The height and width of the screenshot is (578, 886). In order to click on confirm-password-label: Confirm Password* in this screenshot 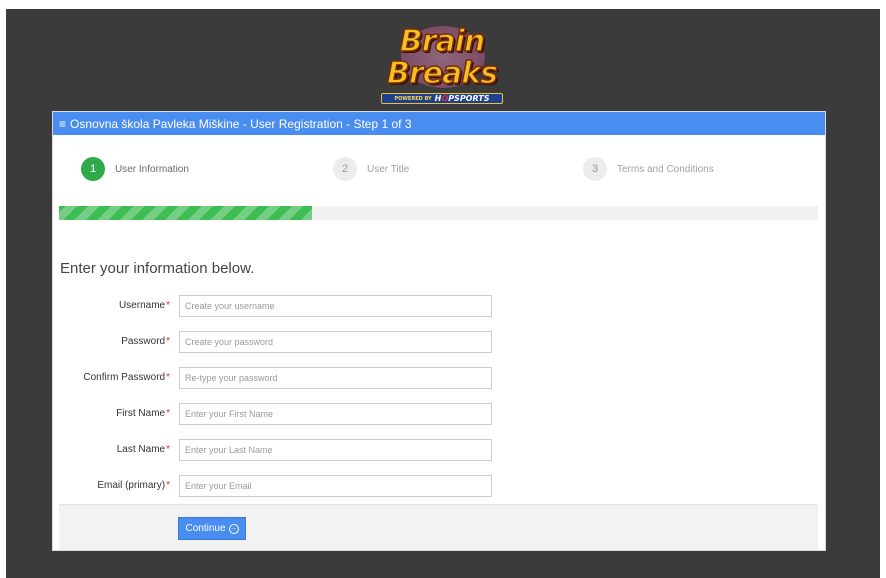, I will do `click(126, 377)`.